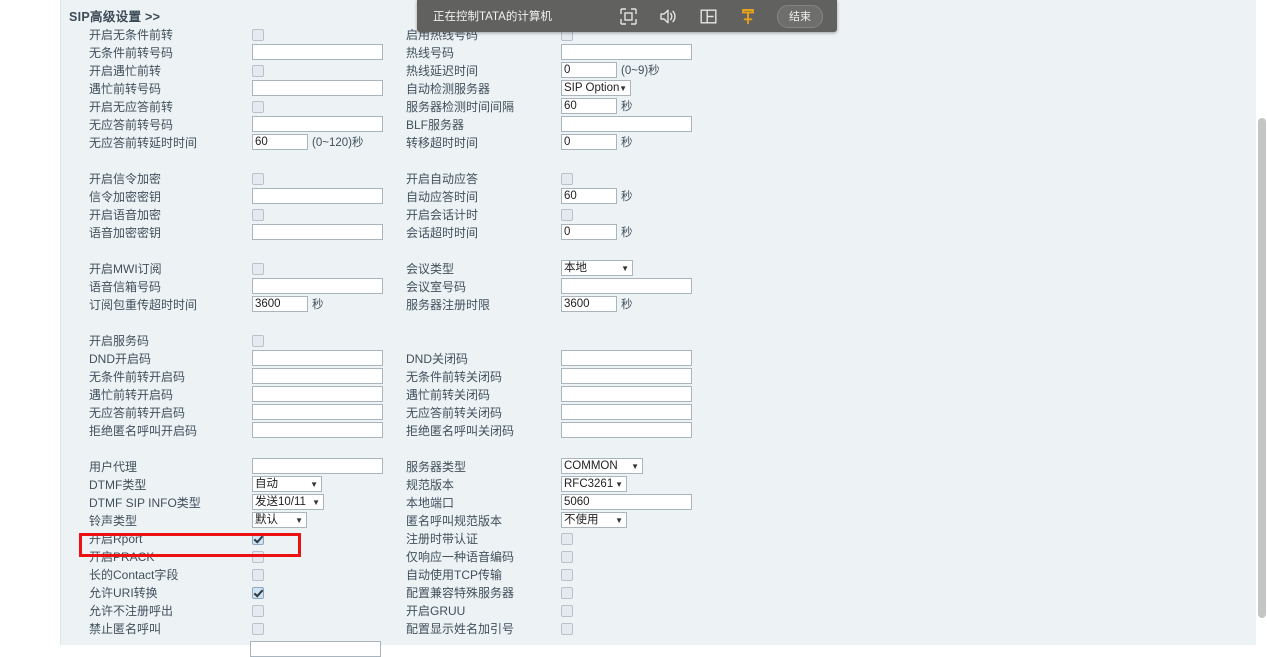 Image resolution: width=1267 pixels, height=657 pixels. What do you see at coordinates (589, 106) in the screenshot?
I see `field-服务器检测时间间隔-input` at bounding box center [589, 106].